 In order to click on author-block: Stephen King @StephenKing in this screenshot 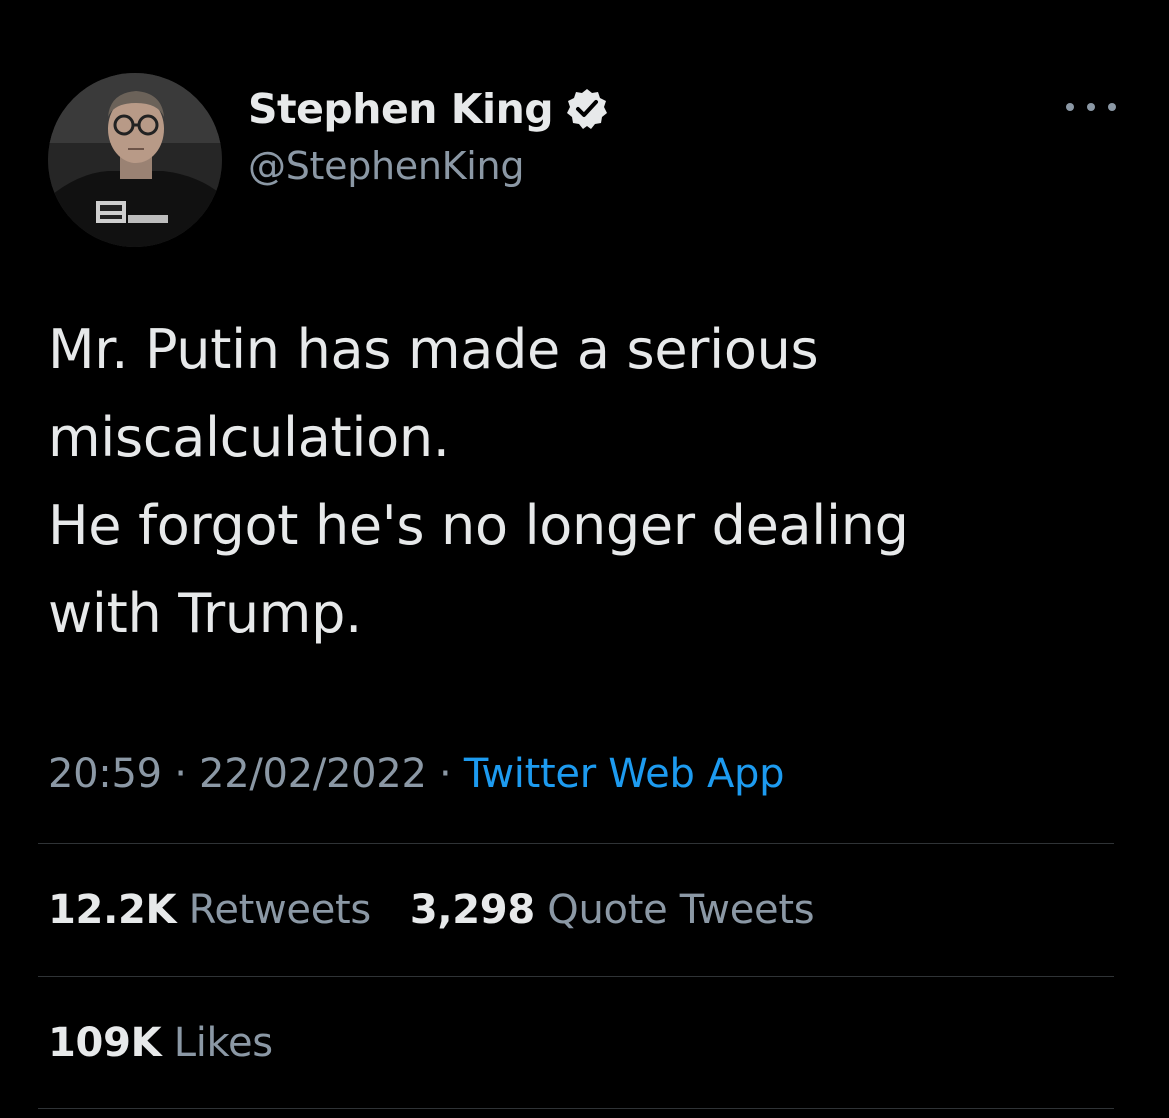, I will do `click(428, 134)`.